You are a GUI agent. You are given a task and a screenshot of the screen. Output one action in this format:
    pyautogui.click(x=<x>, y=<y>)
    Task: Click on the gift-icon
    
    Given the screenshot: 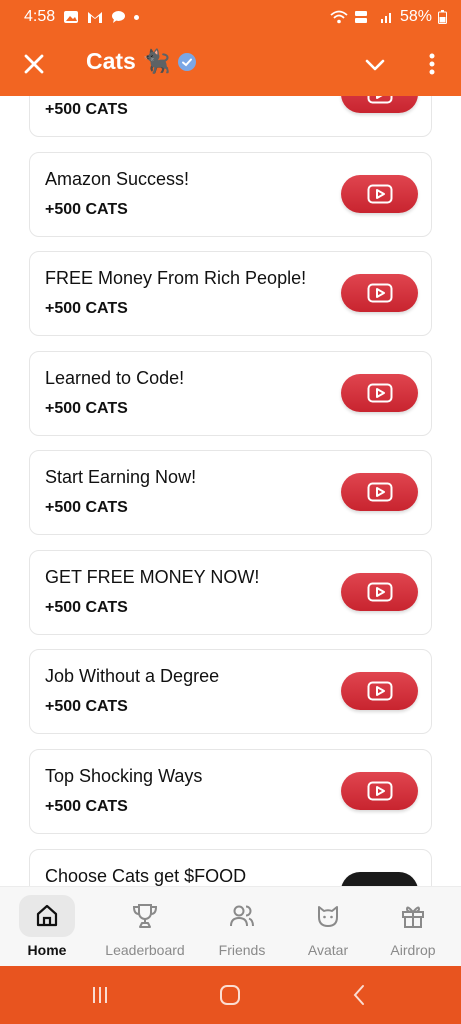 What is the action you would take?
    pyautogui.click(x=413, y=917)
    